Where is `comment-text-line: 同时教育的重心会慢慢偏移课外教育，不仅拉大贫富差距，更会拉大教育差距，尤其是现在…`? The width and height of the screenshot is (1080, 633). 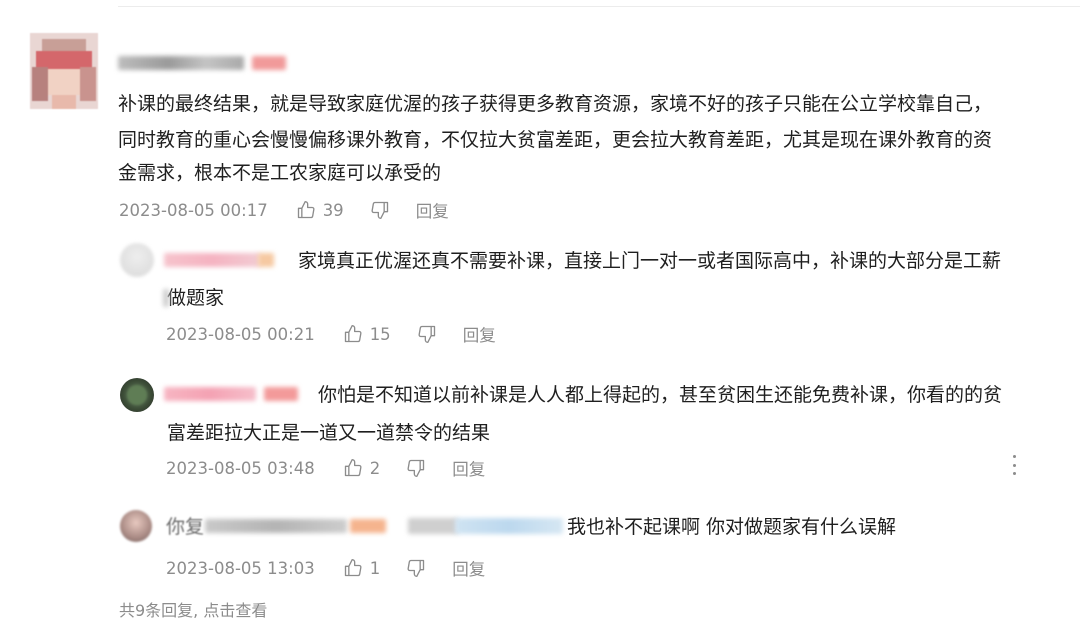
comment-text-line: 同时教育的重心会慢慢偏移课外教育，不仅拉大贫富差距，更会拉大教育差距，尤其是现在… is located at coordinates (555, 140).